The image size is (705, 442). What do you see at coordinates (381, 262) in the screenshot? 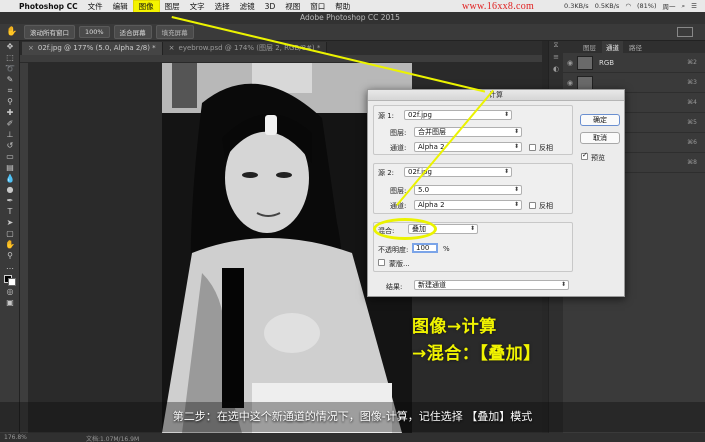
I see `mask-checkbox` at bounding box center [381, 262].